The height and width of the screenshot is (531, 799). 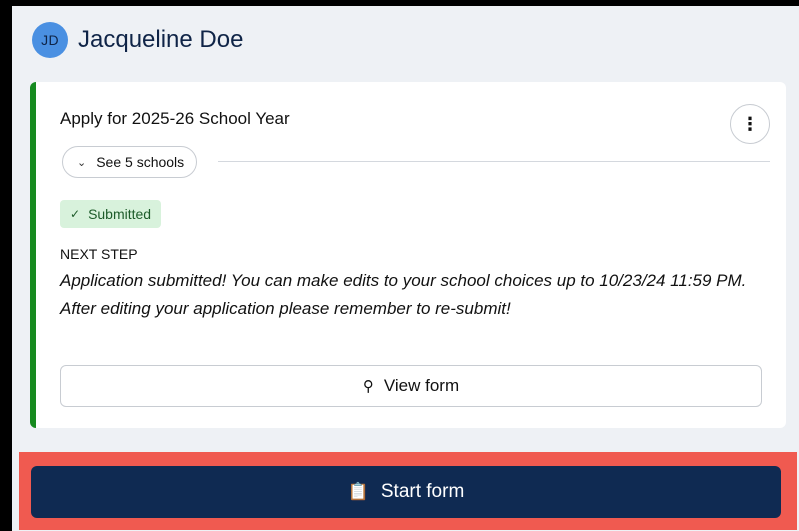 What do you see at coordinates (50, 40) in the screenshot?
I see `avatar: JD` at bounding box center [50, 40].